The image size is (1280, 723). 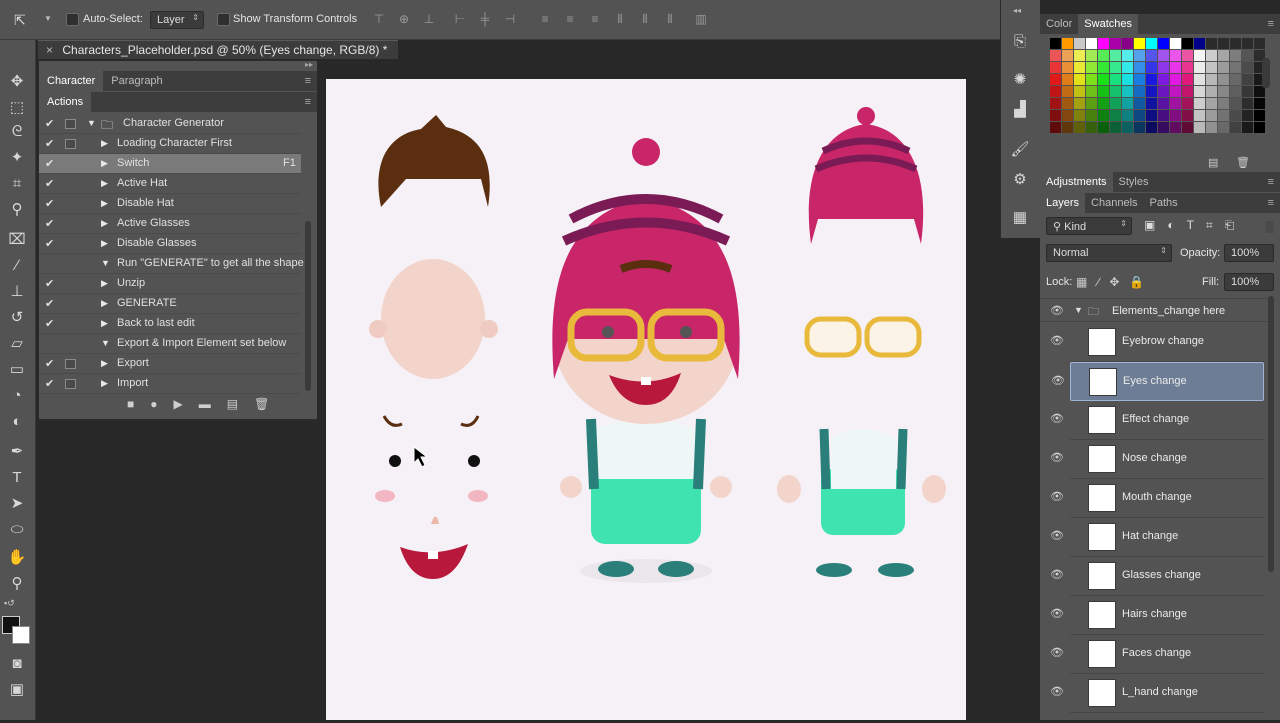 I want to click on record-icon: ●, so click(x=153, y=404).